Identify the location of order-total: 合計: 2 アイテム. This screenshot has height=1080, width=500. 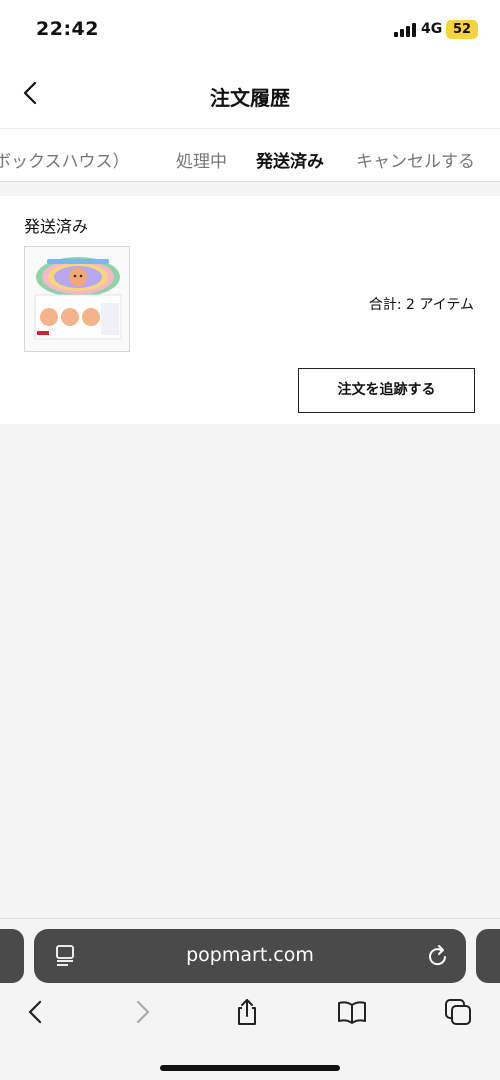
(421, 305).